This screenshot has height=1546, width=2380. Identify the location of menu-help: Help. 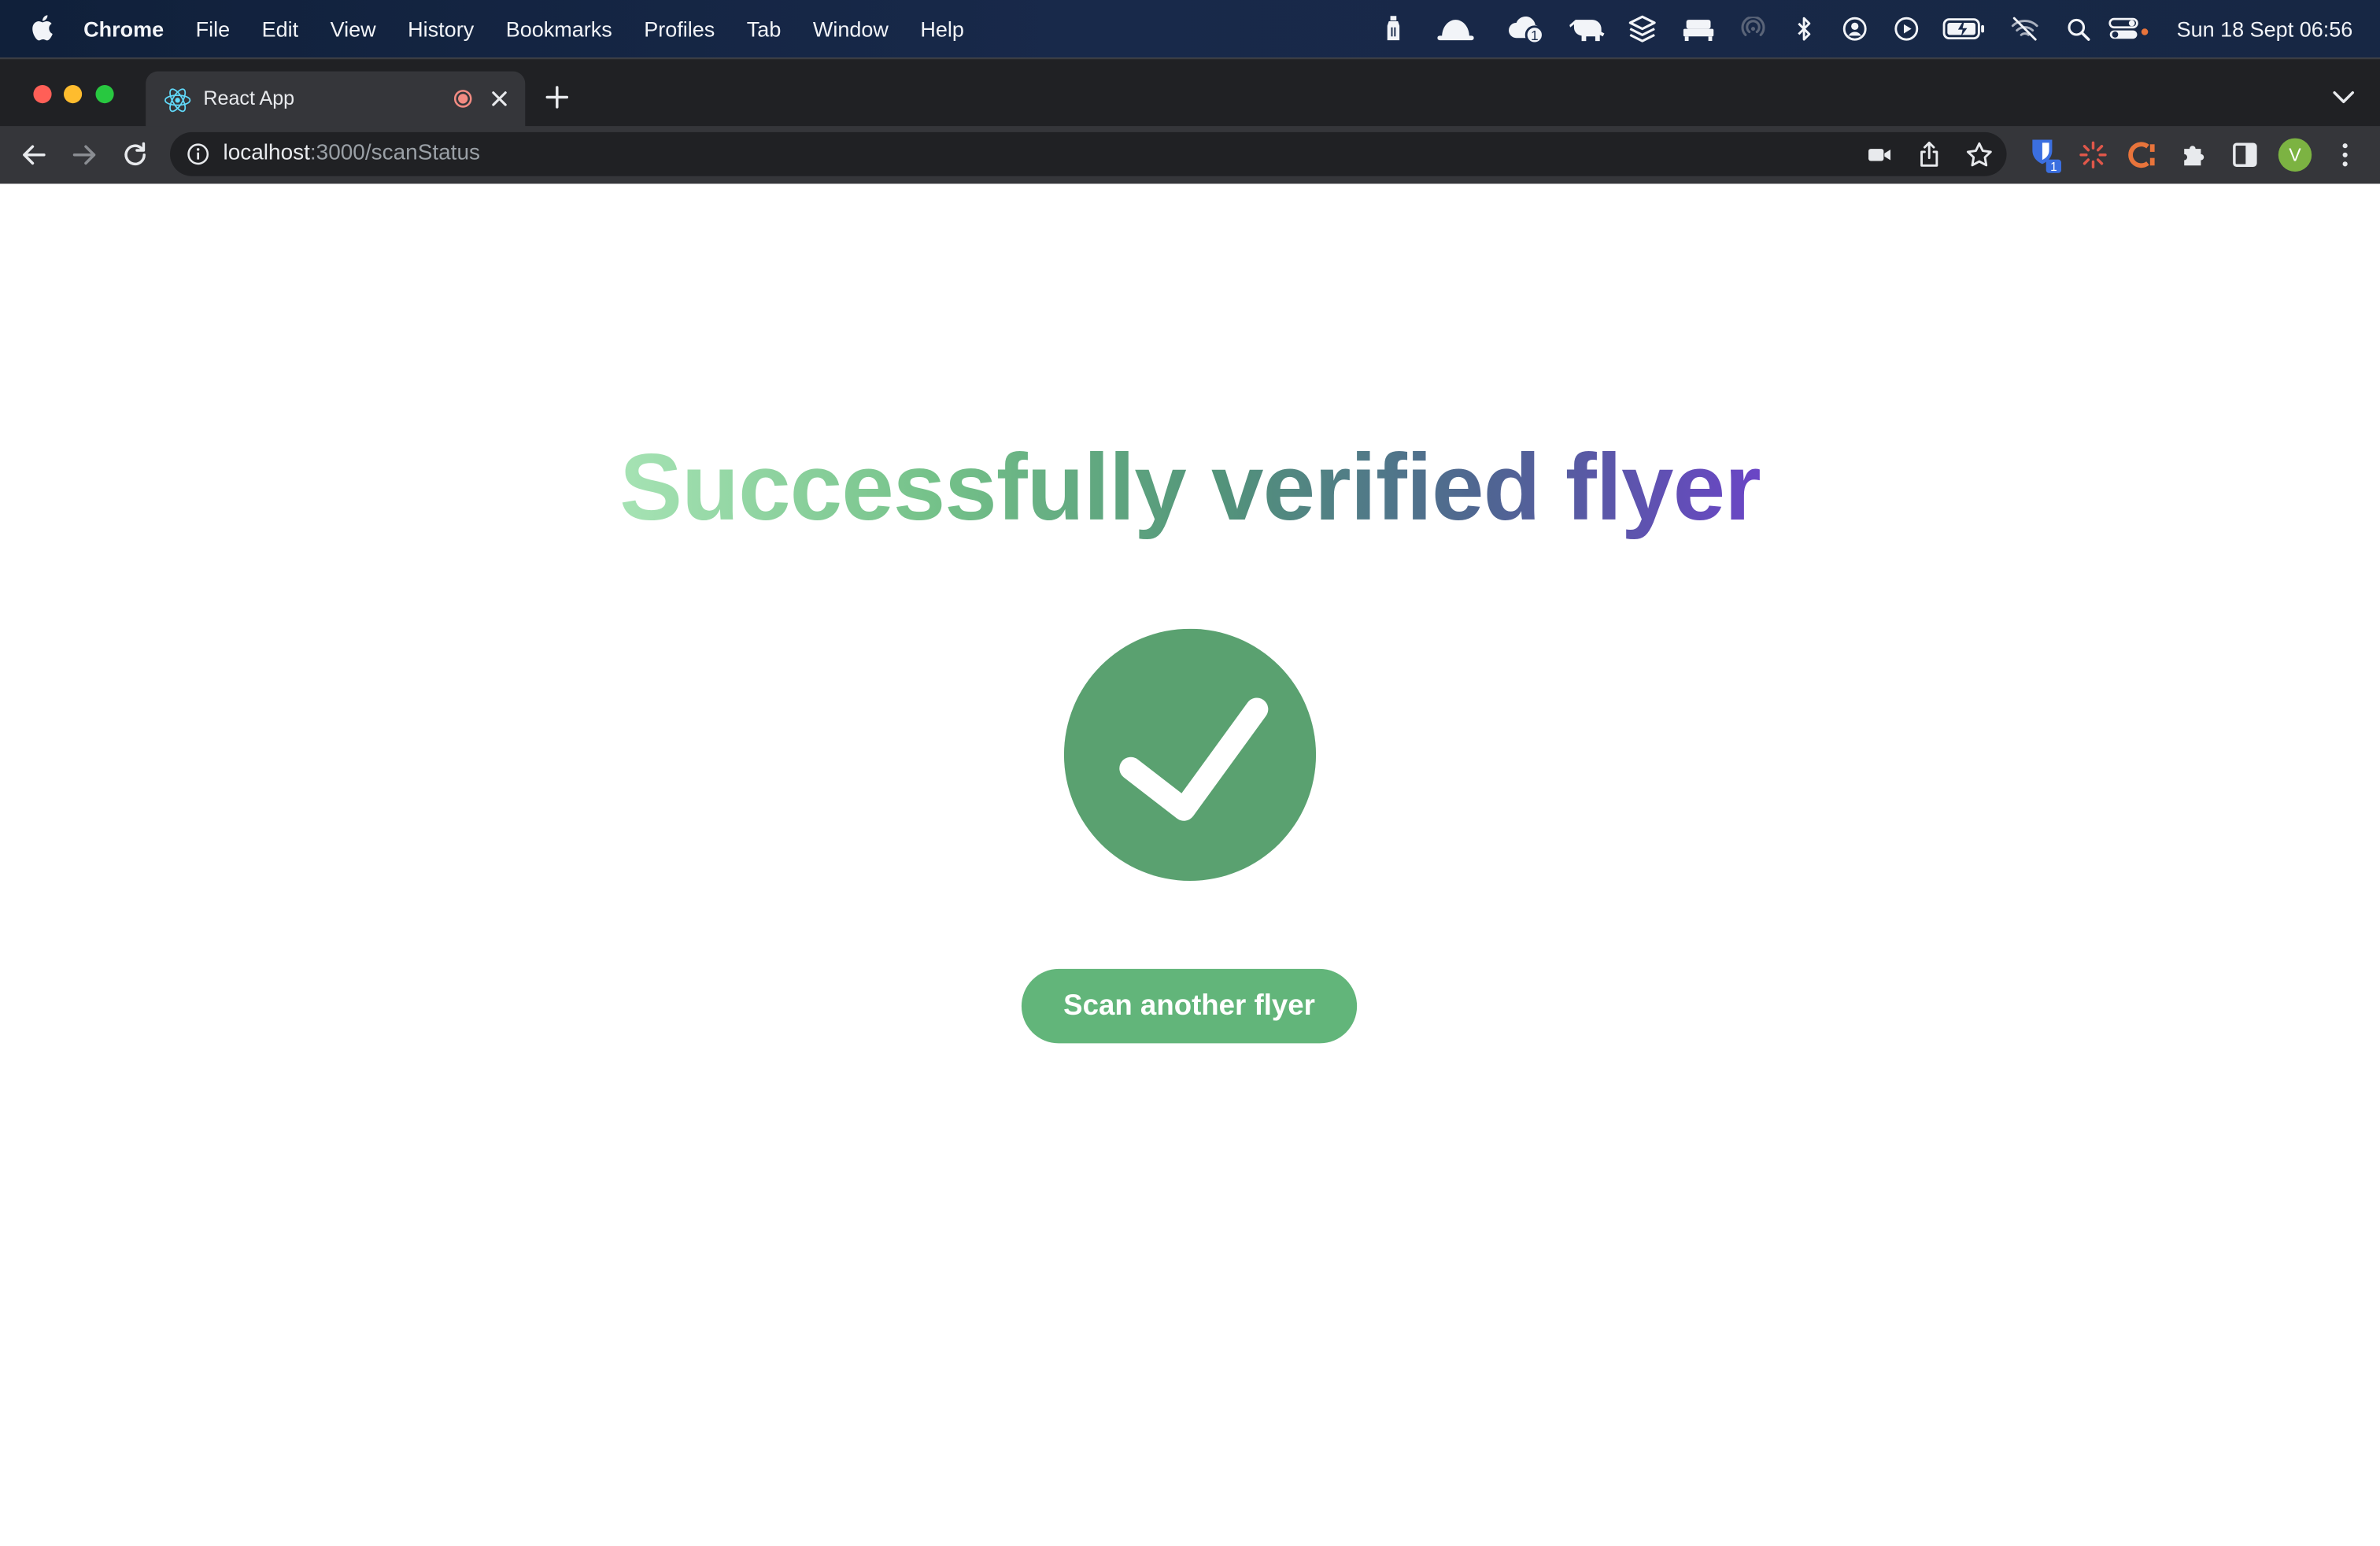
(942, 29).